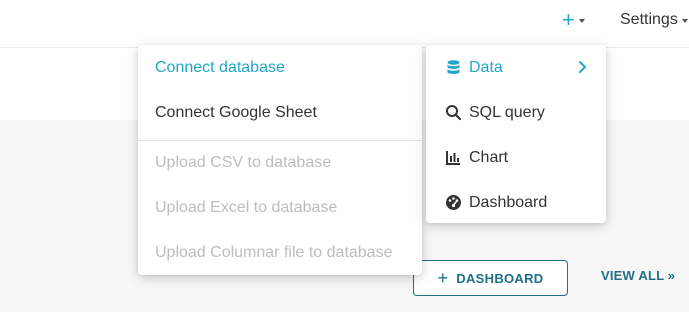 The width and height of the screenshot is (689, 312). What do you see at coordinates (582, 67) in the screenshot?
I see `chevron-right-icon` at bounding box center [582, 67].